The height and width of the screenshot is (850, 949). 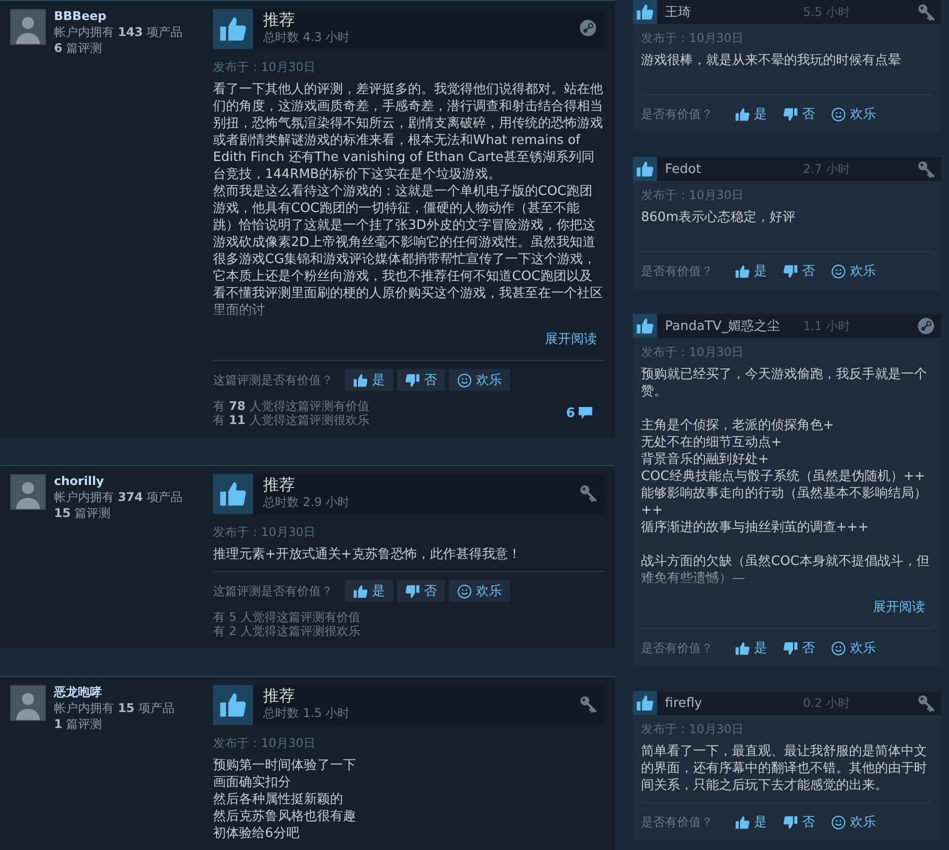 What do you see at coordinates (730, 326) in the screenshot?
I see `author-name: PandaTV_媚惑之尘` at bounding box center [730, 326].